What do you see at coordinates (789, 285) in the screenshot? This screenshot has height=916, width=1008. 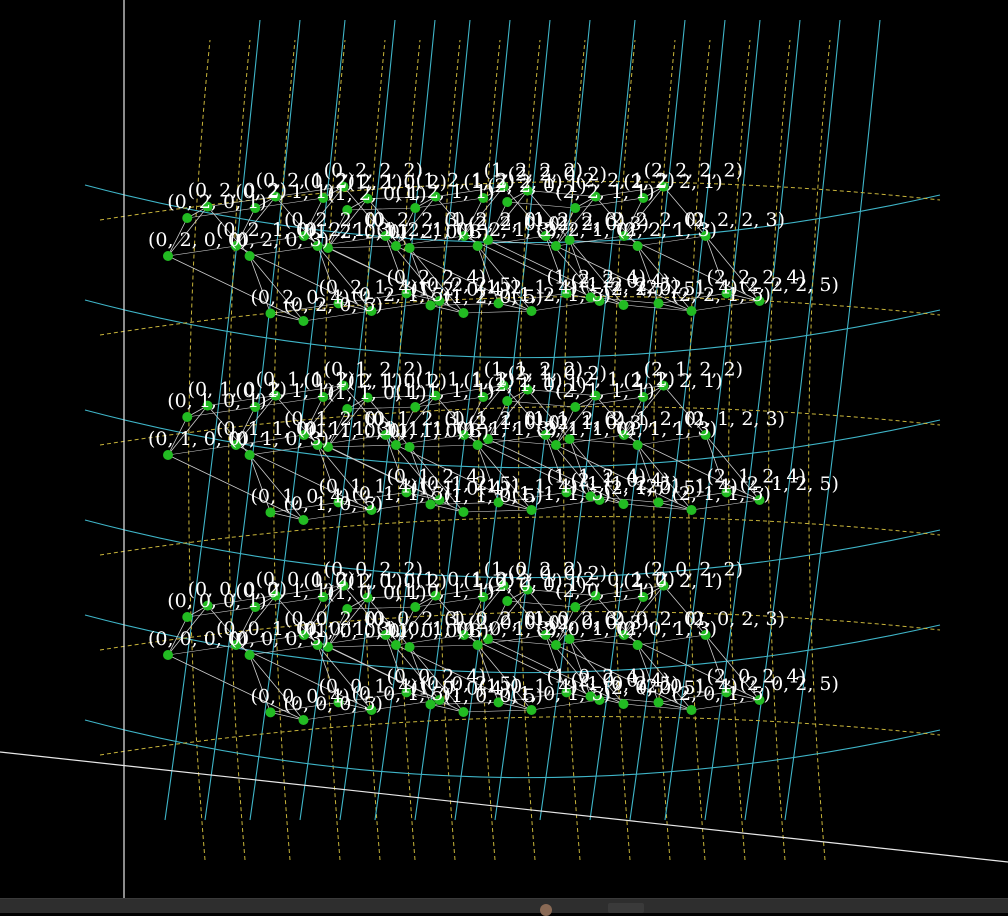 I see `node-label: (2, 2, 2, 5)` at bounding box center [789, 285].